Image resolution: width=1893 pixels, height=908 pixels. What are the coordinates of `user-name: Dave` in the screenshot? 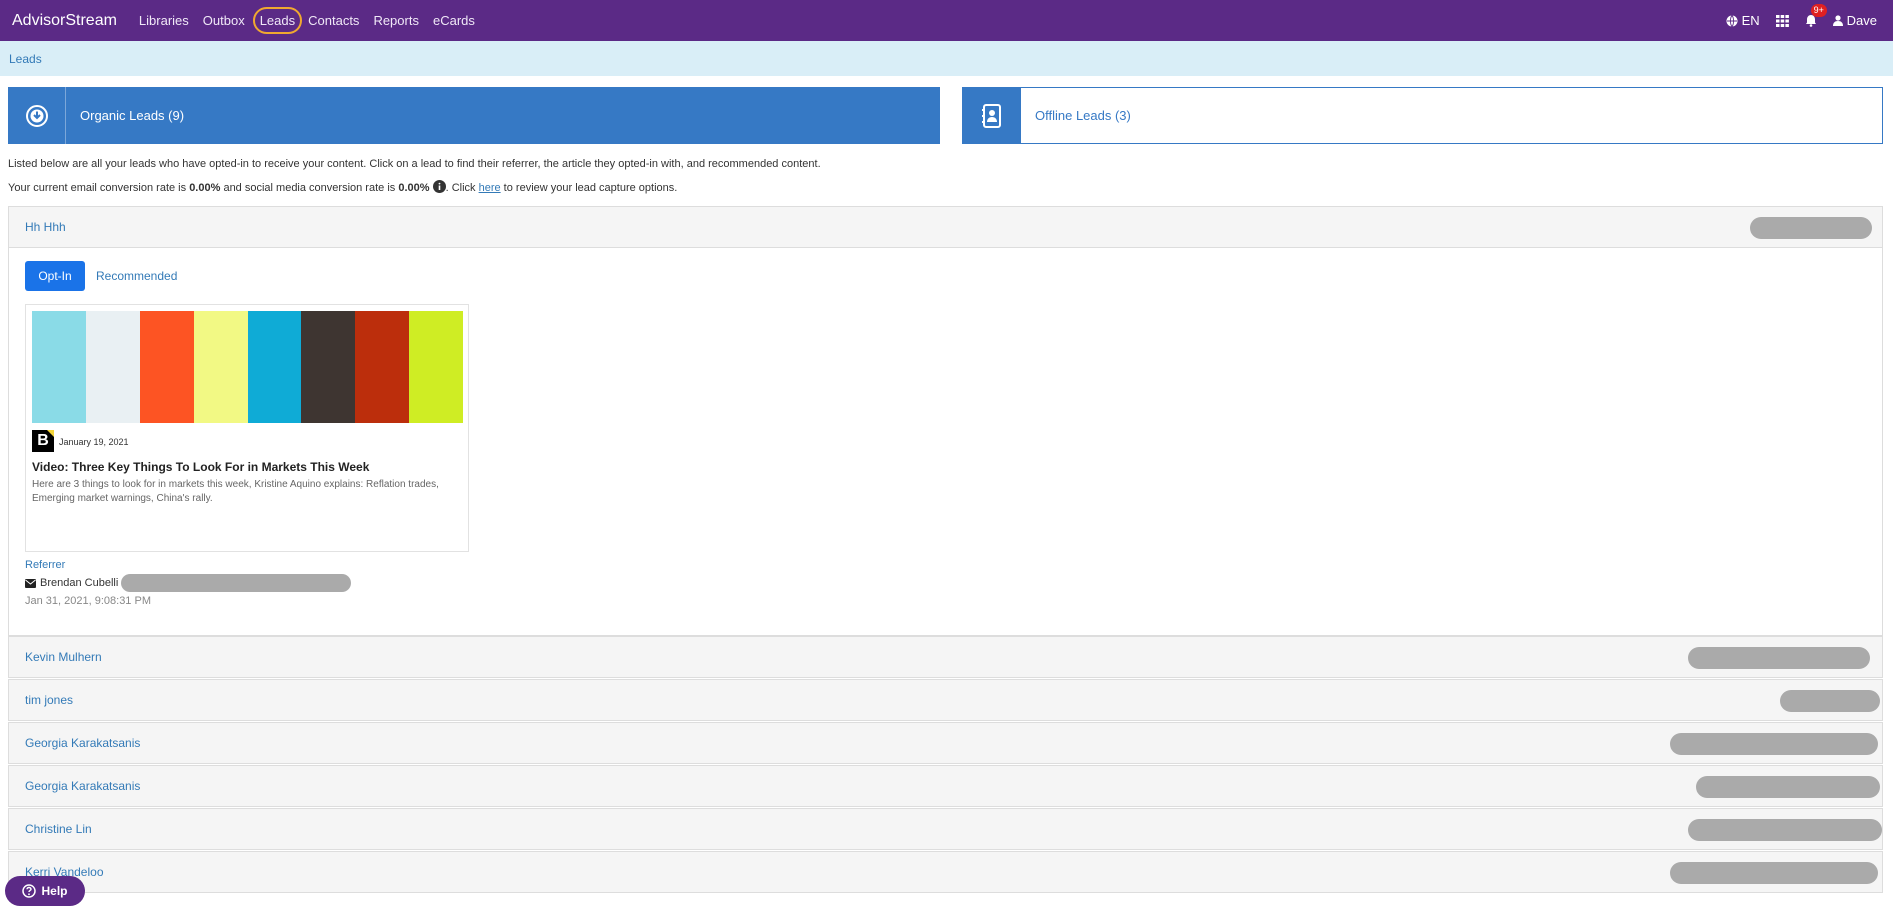 It's located at (1861, 20).